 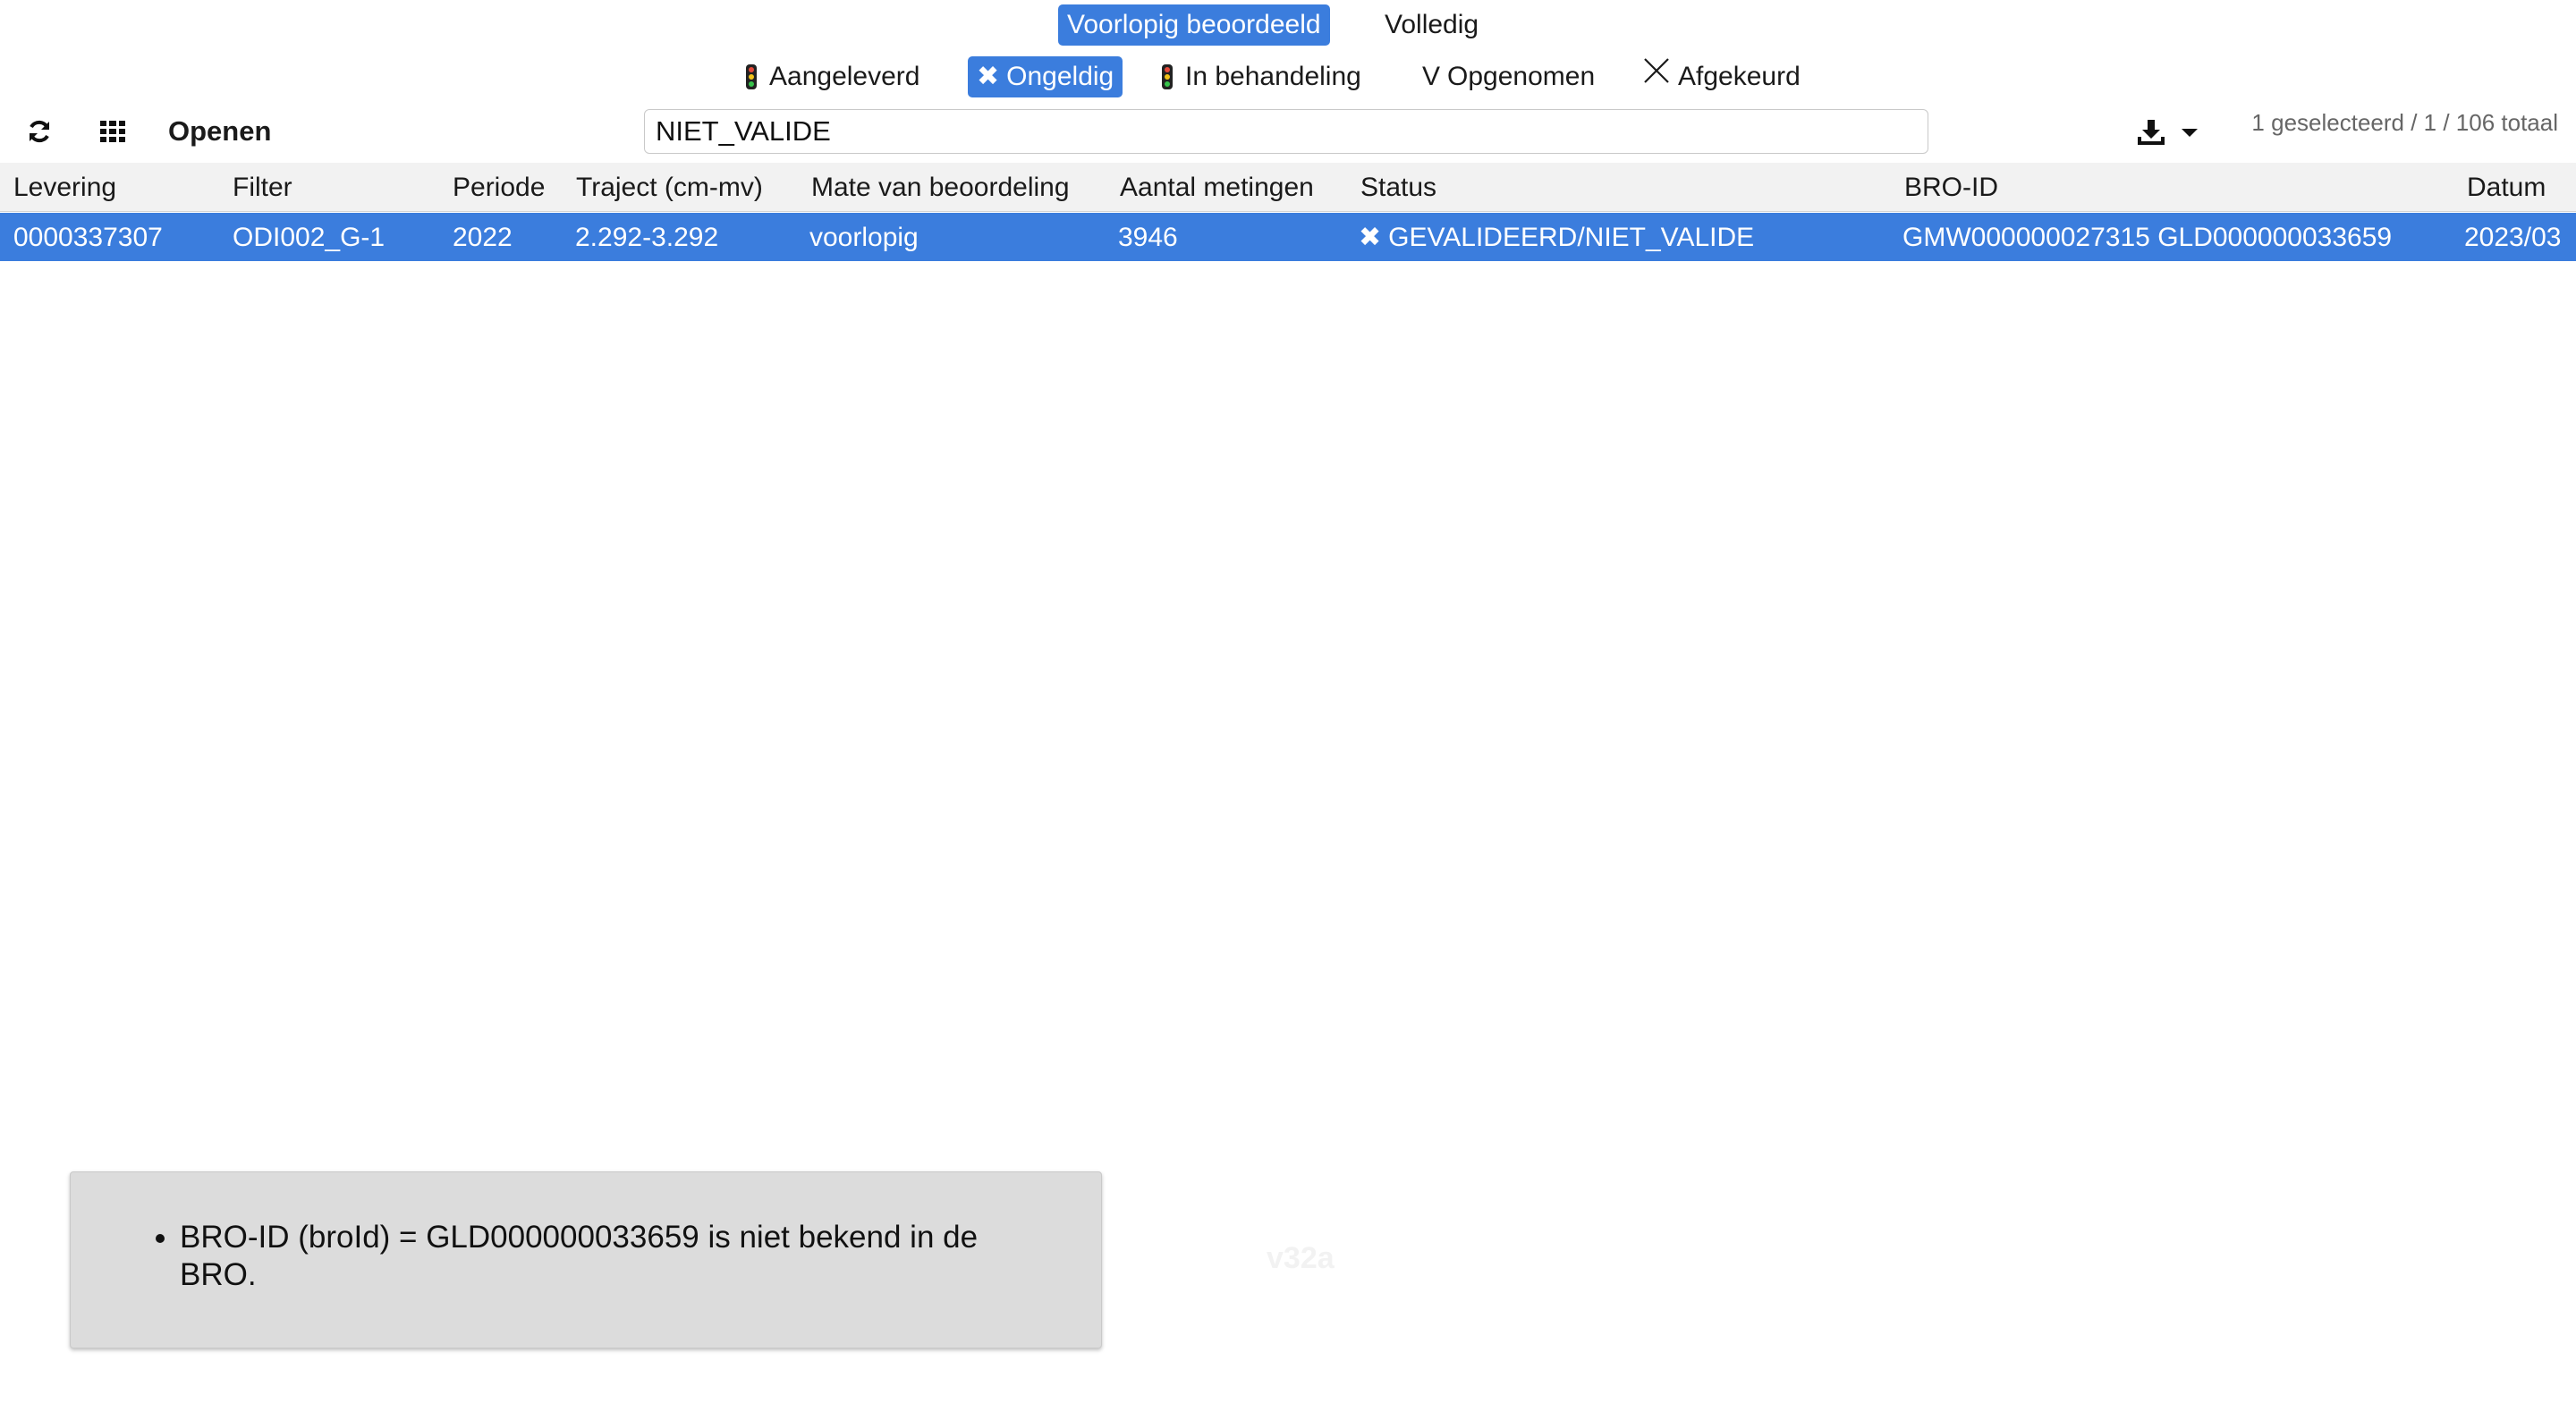 I want to click on search-input, so click(x=1286, y=131).